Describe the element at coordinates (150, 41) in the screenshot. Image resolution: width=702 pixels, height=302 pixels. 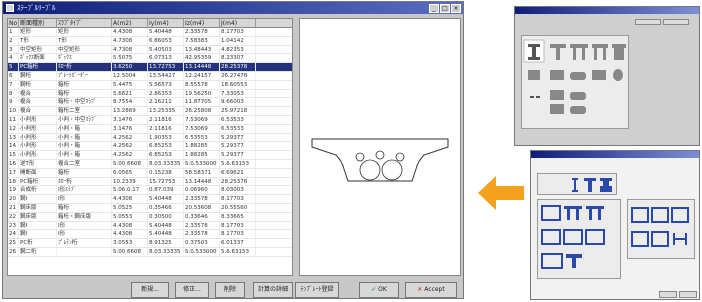
I see `table-row: 2 T形 T形 4.7308 6.86053 7.58383 1.04142` at that location.